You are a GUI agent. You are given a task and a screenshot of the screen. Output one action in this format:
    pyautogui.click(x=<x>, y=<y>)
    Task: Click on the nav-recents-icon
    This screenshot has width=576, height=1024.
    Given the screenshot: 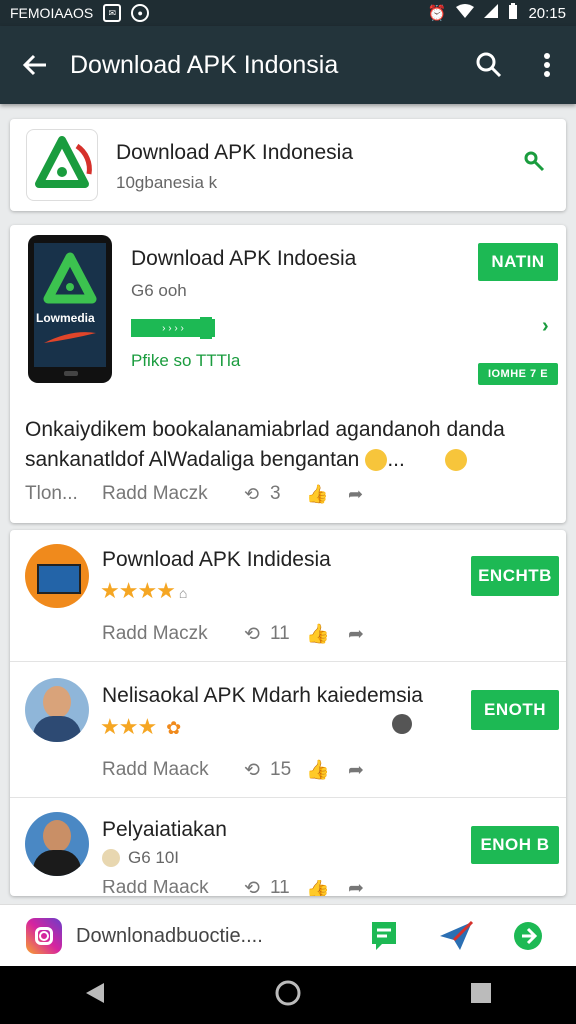 What is the action you would take?
    pyautogui.click(x=481, y=992)
    